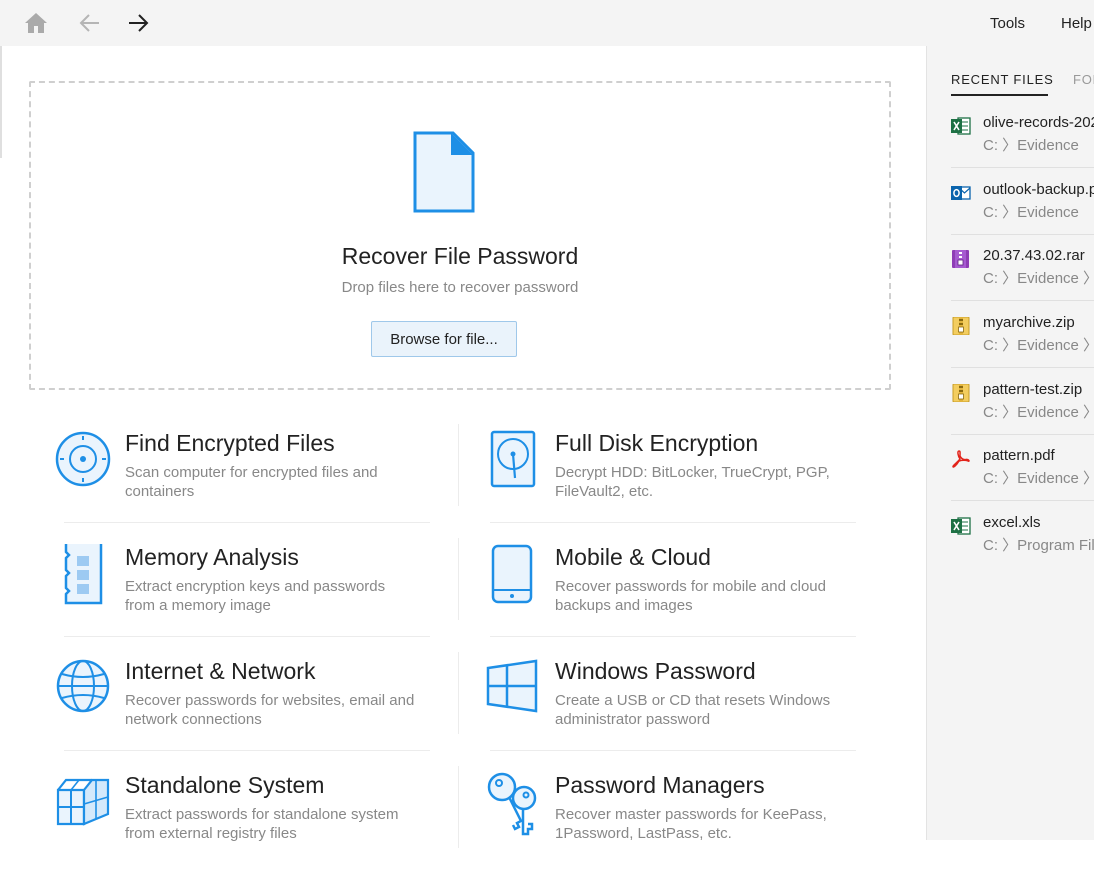 This screenshot has width=1094, height=884. I want to click on pdf-file-icon, so click(961, 459).